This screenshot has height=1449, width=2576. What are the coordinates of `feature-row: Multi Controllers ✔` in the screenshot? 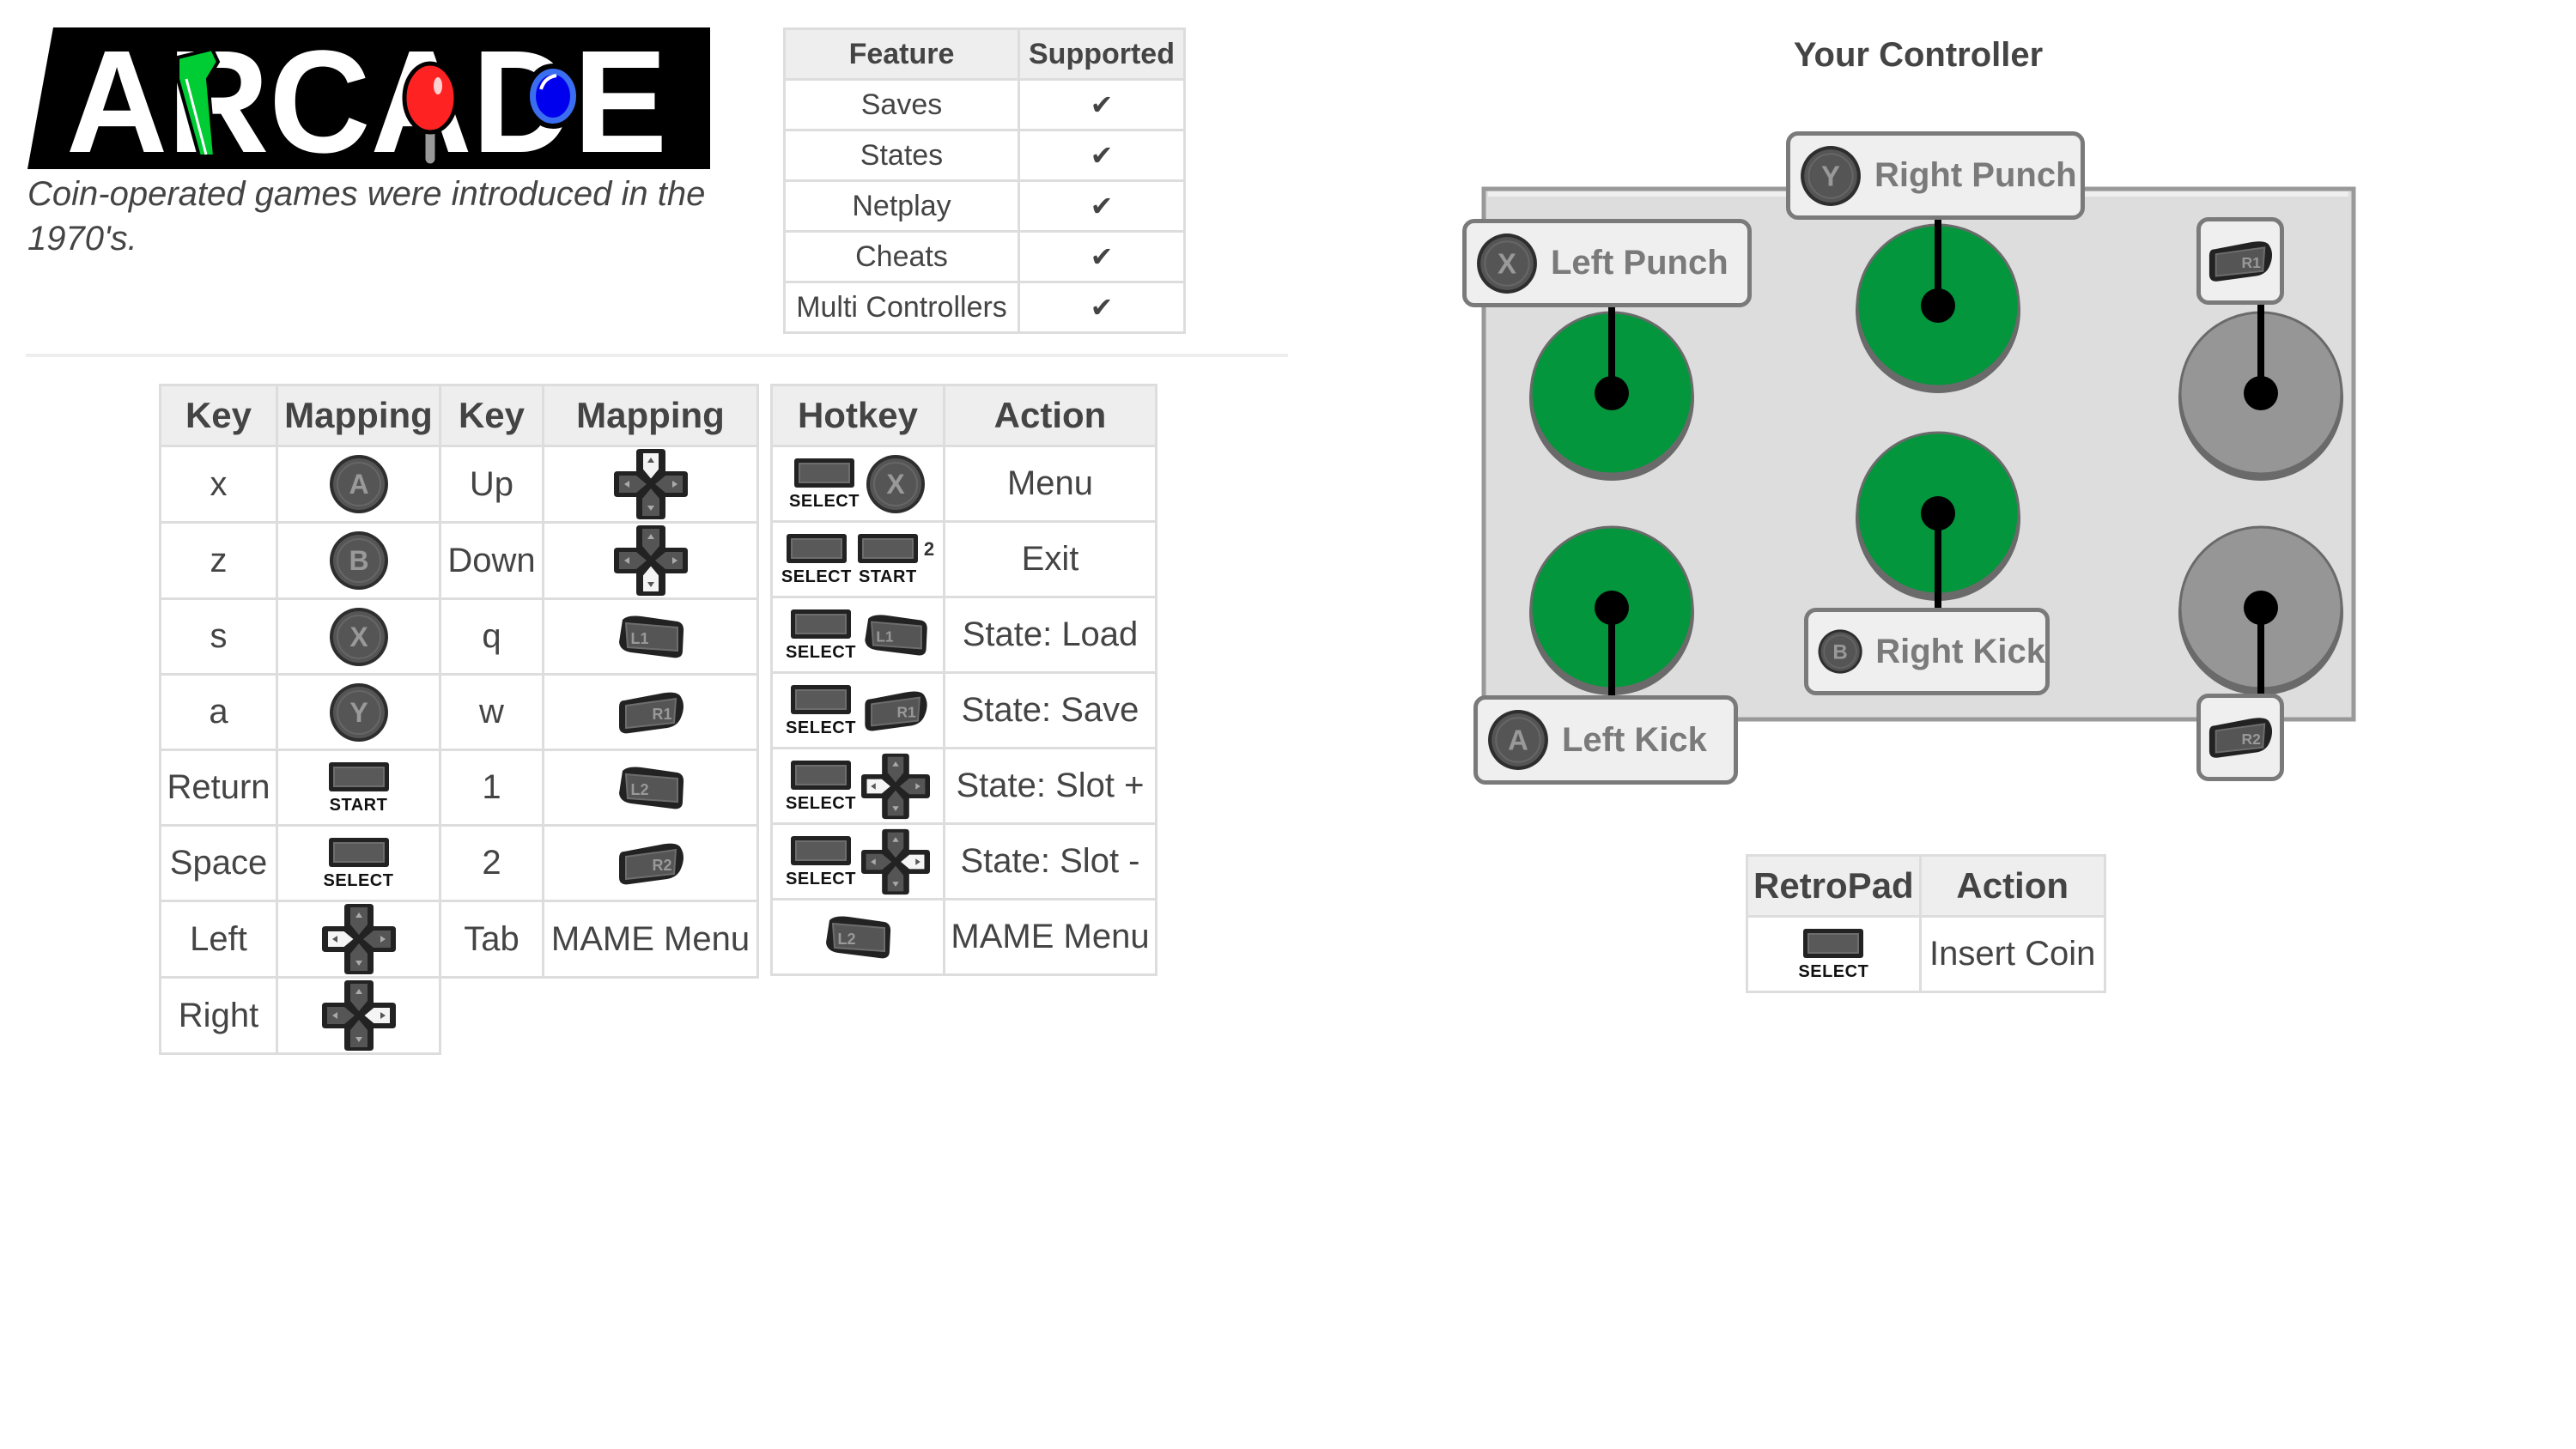 It's located at (984, 307).